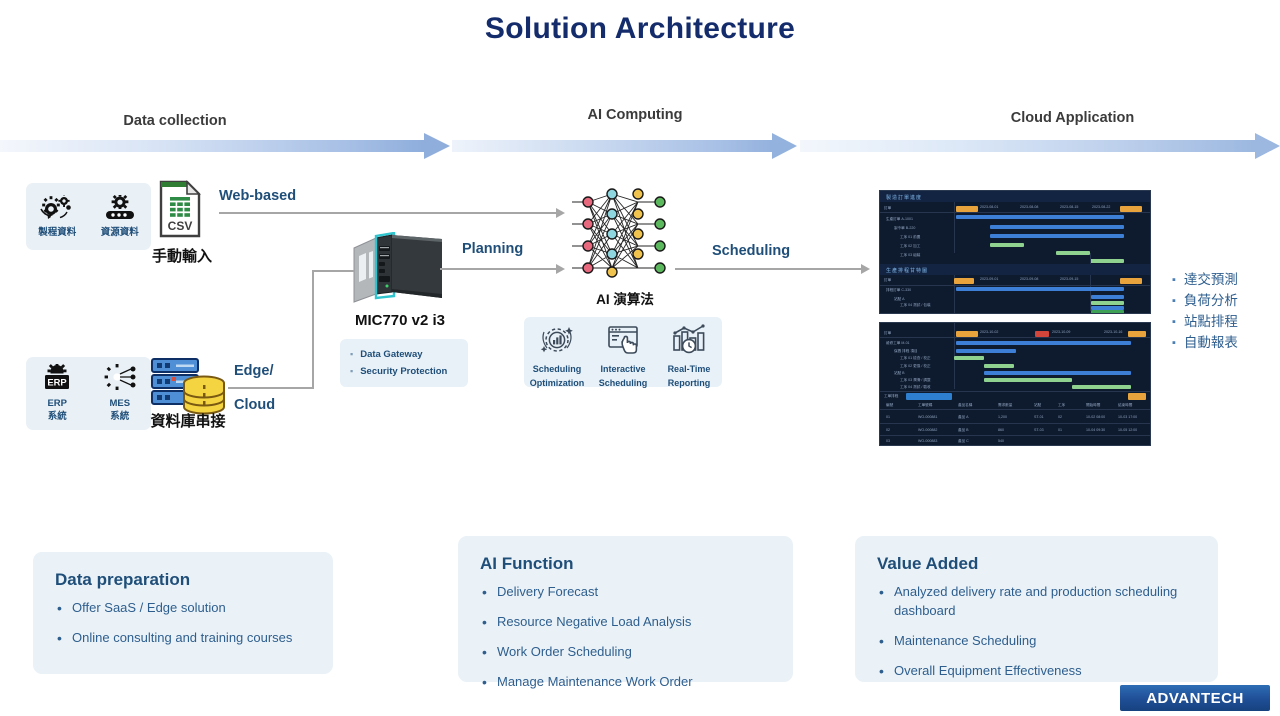  What do you see at coordinates (254, 371) in the screenshot?
I see `connector-label-edge-line1: Edge/` at bounding box center [254, 371].